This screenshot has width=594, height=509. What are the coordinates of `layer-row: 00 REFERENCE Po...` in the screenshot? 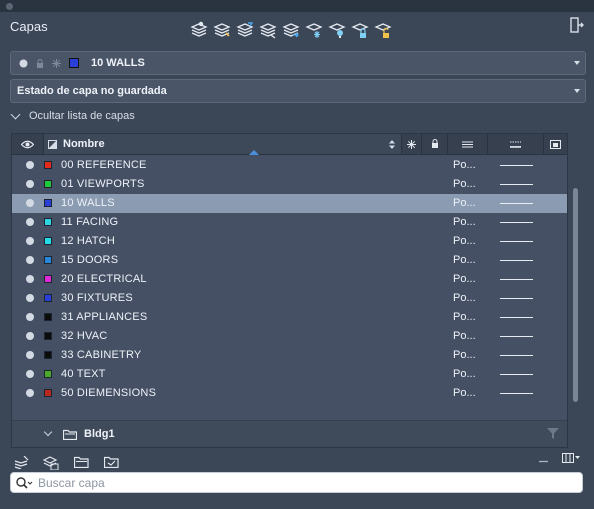 It's located at (289, 165).